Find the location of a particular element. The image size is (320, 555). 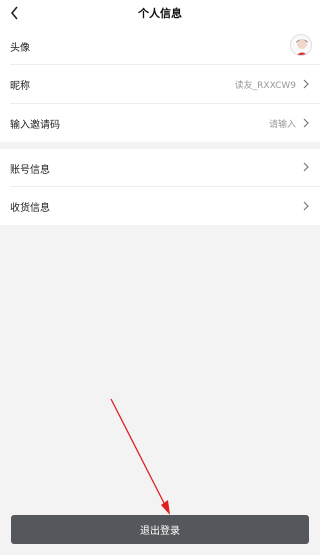

top-bar: 个人信息 is located at coordinates (160, 13).